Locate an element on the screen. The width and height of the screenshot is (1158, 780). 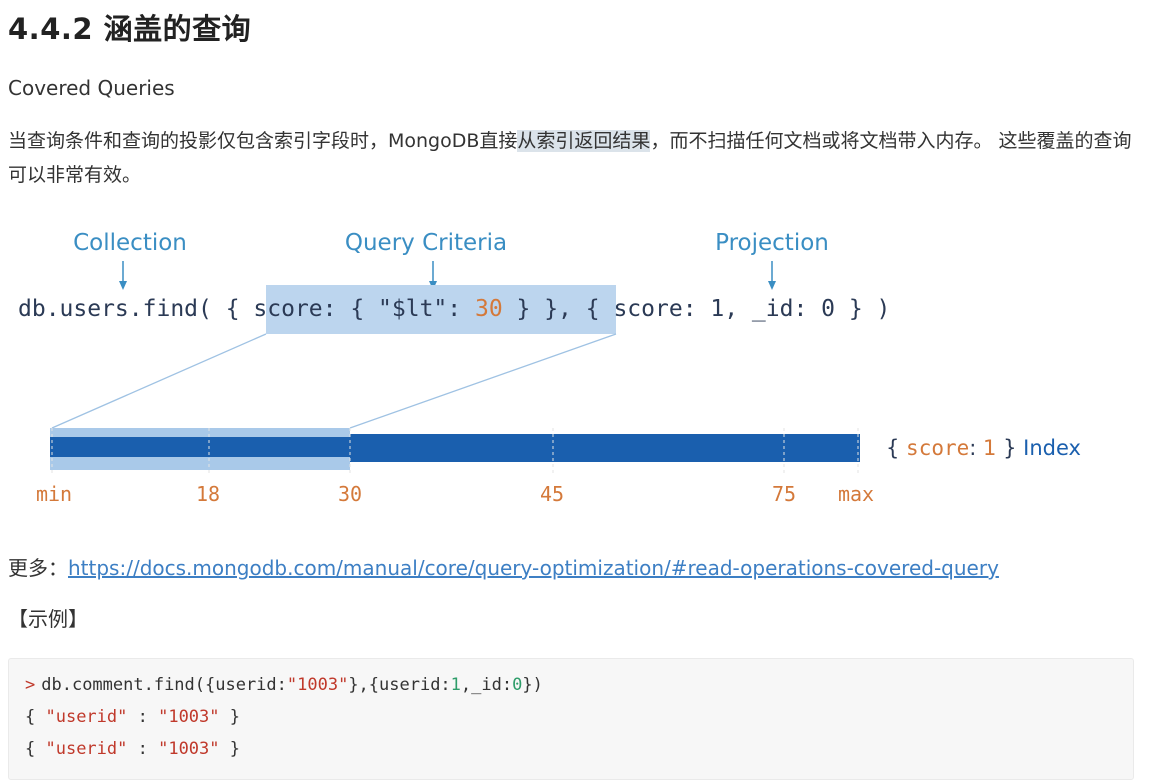
tick-label-30: 30 is located at coordinates (350, 493).